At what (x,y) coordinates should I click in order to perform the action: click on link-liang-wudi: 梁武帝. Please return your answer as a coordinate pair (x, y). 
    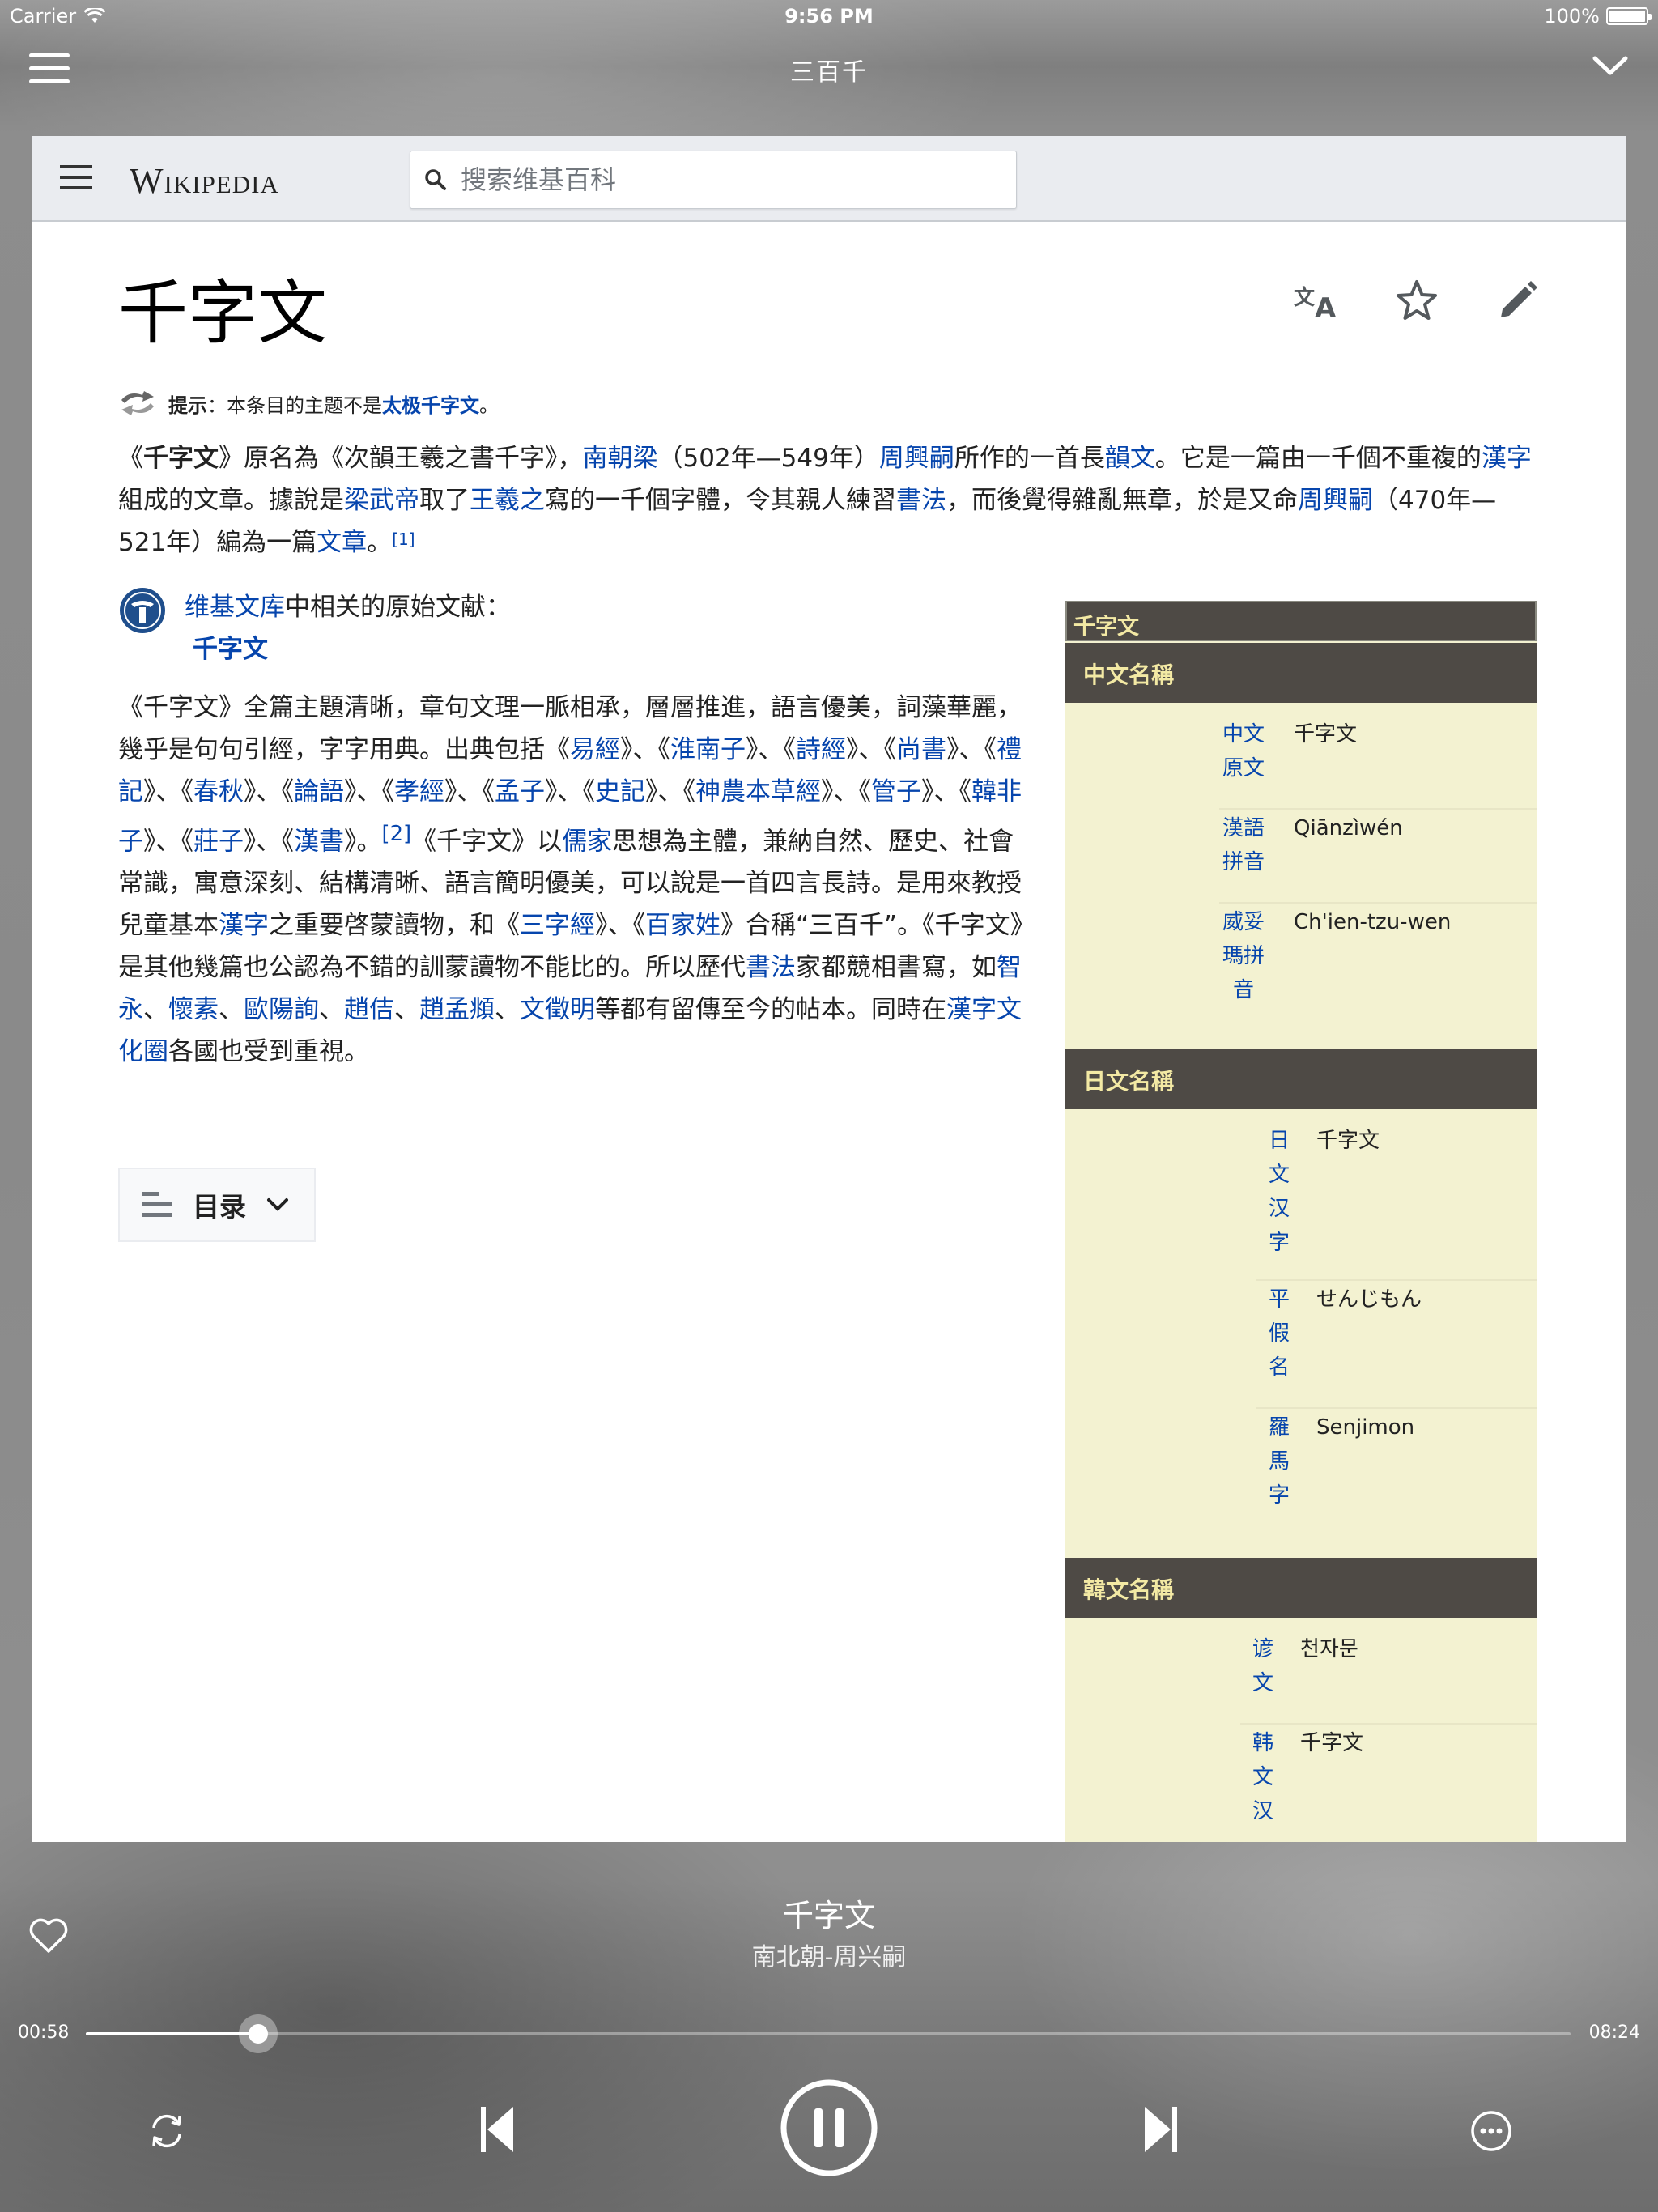
    Looking at the image, I should click on (381, 501).